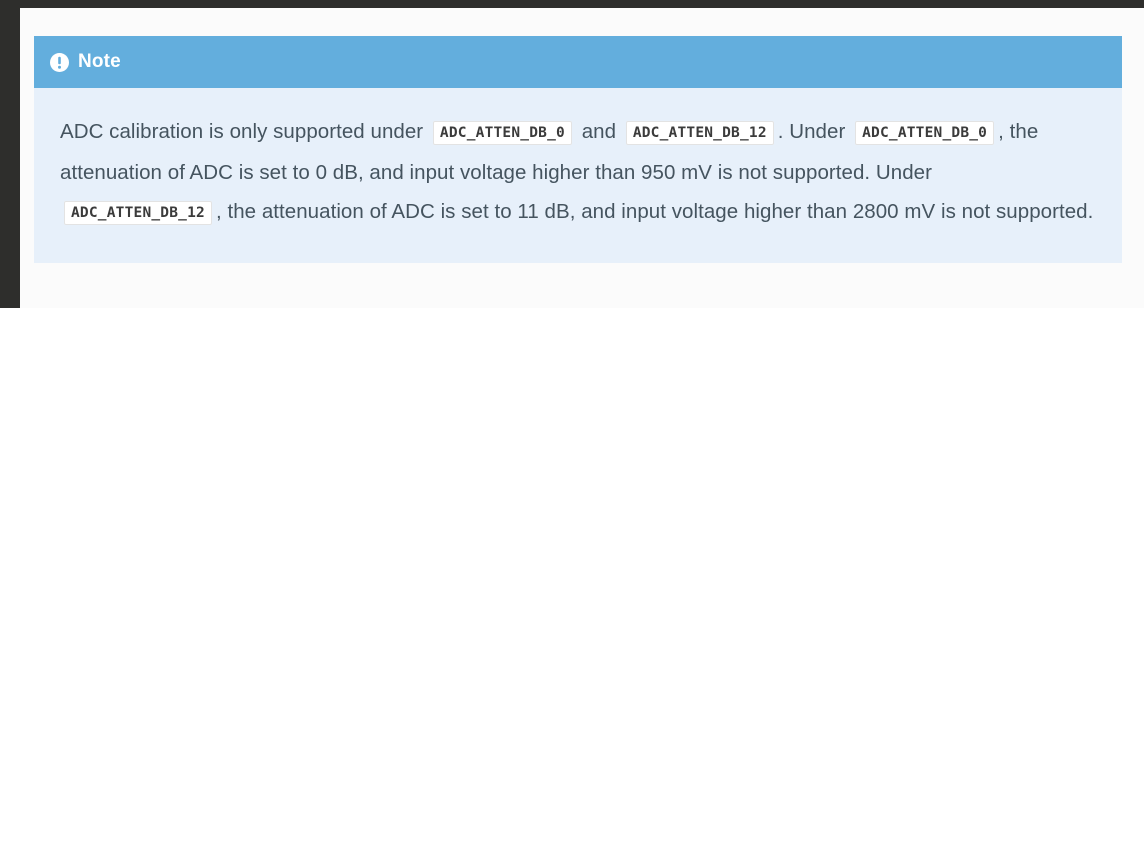  Describe the element at coordinates (59, 62) in the screenshot. I see `exclamation-circle-icon` at that location.